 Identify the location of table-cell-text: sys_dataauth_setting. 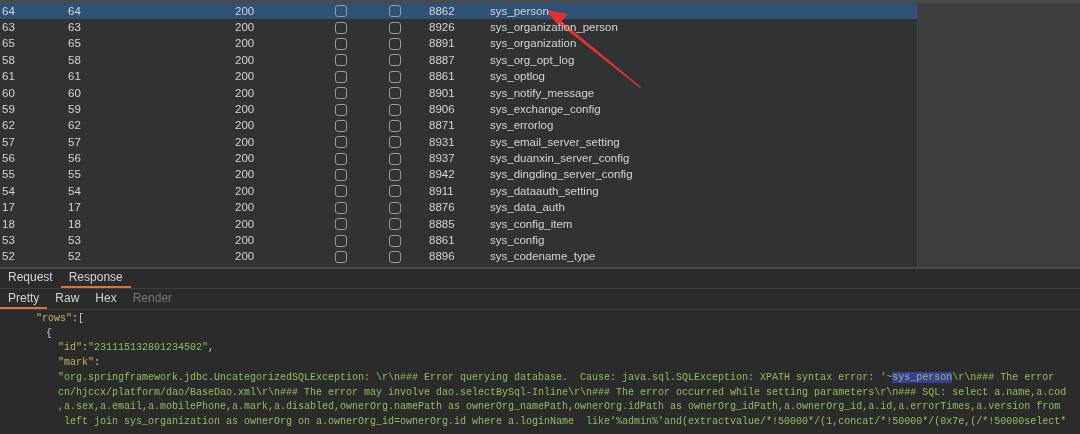
(544, 191).